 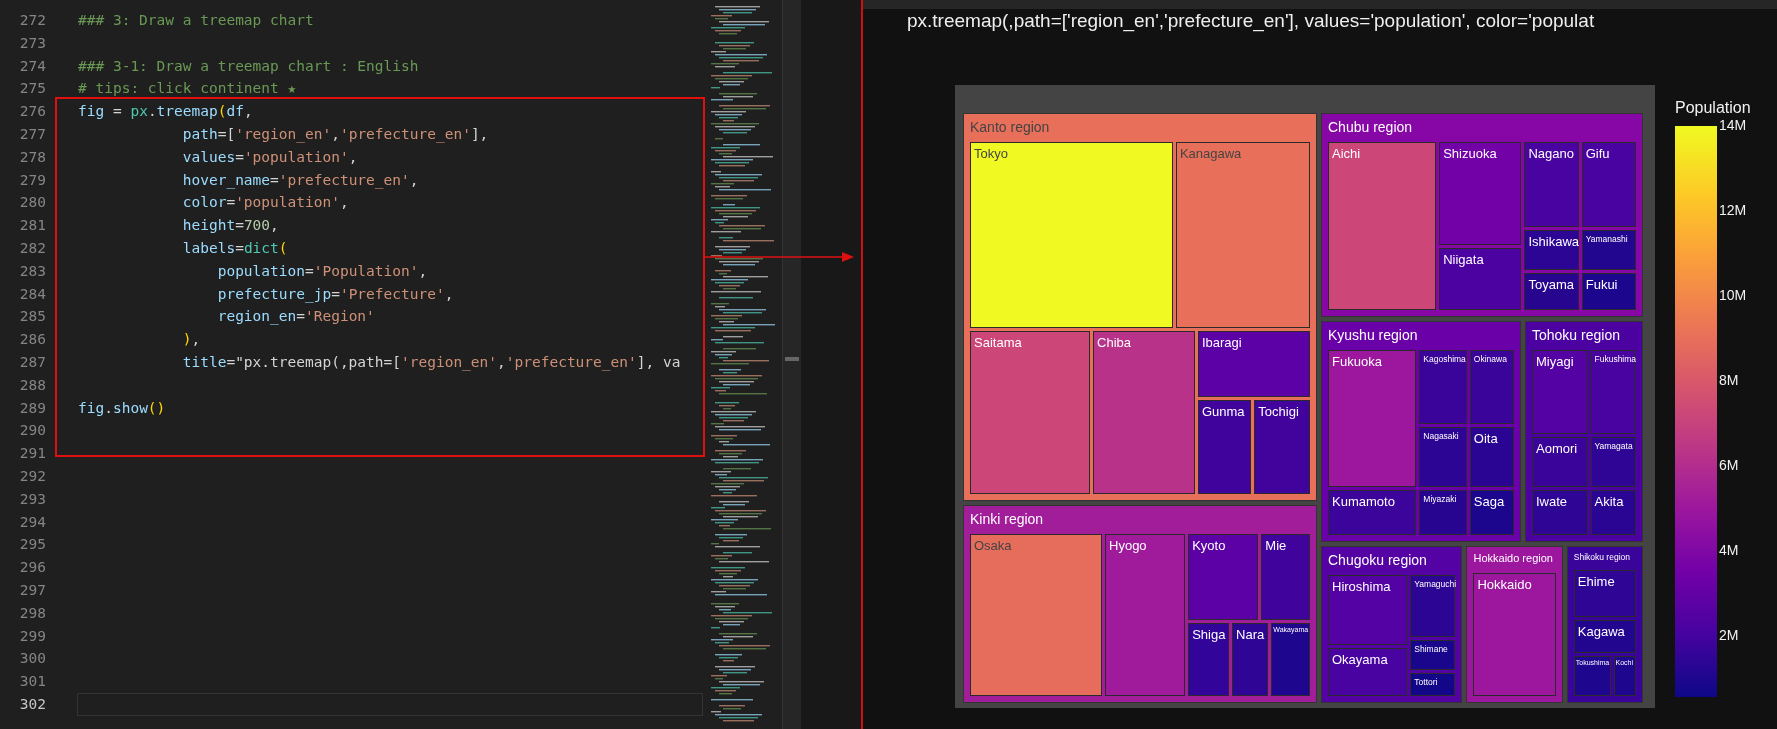 I want to click on prefecture-tile: Ishikawa, so click(x=1551, y=250).